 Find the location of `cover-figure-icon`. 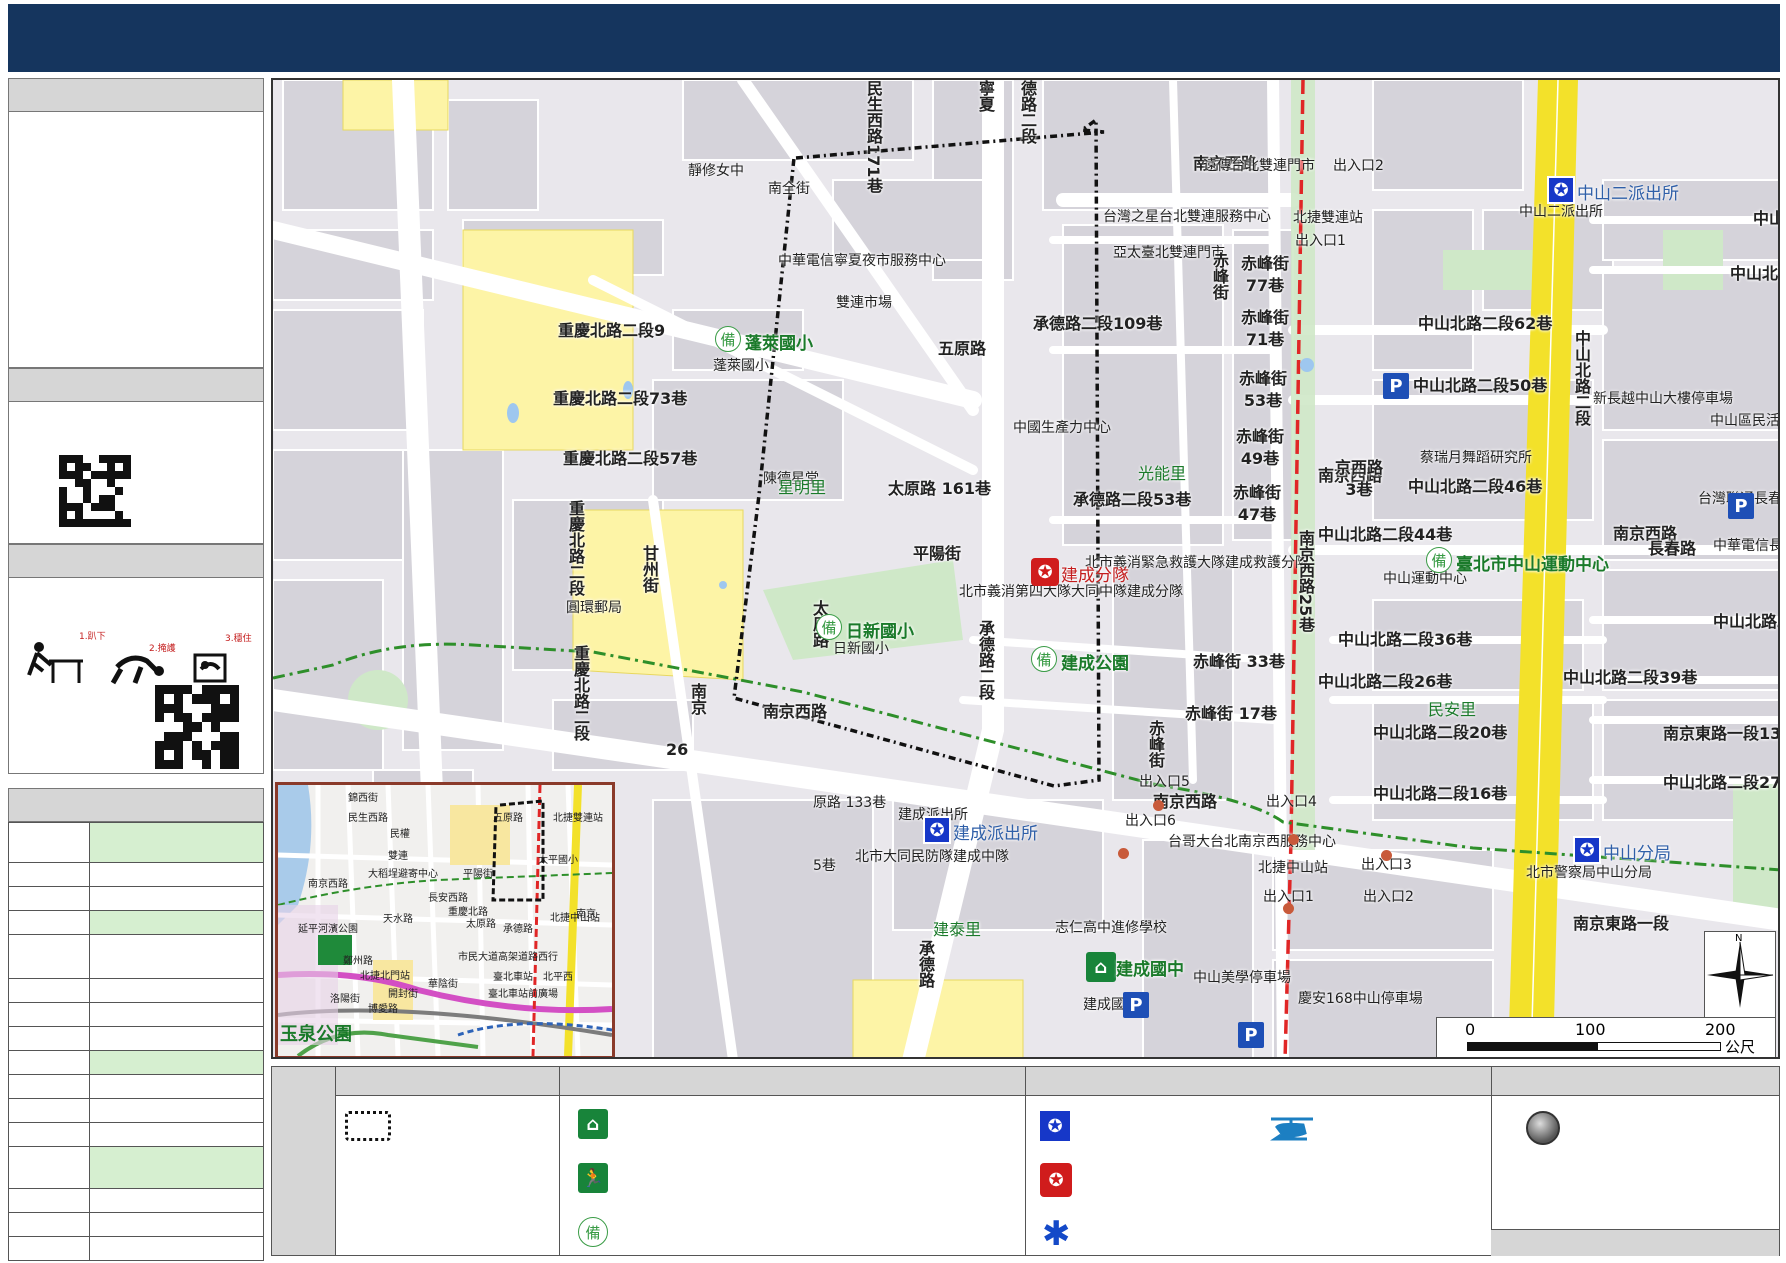

cover-figure-icon is located at coordinates (137, 670).